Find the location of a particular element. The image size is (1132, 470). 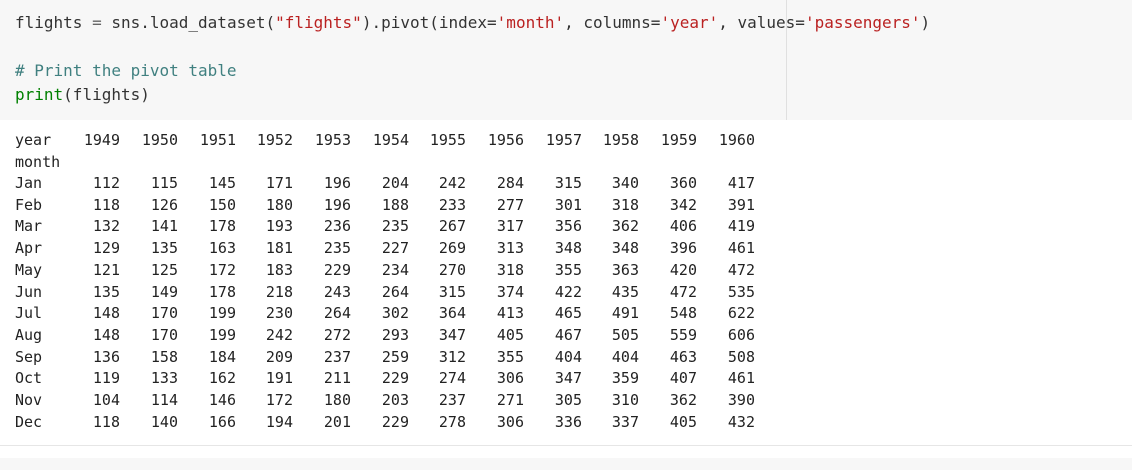

code-token: sns.load_dataset( is located at coordinates (193, 22).